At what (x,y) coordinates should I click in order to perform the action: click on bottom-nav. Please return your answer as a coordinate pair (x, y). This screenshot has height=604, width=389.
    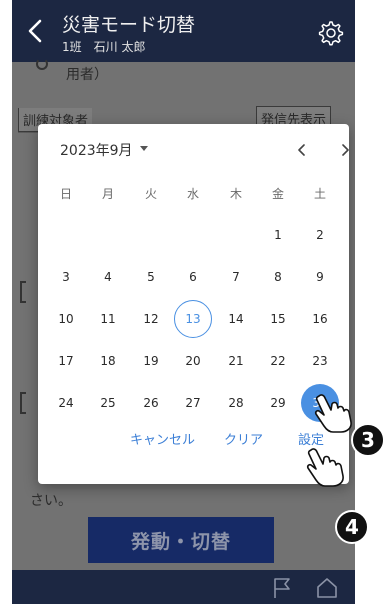
    Looking at the image, I should click on (183, 587).